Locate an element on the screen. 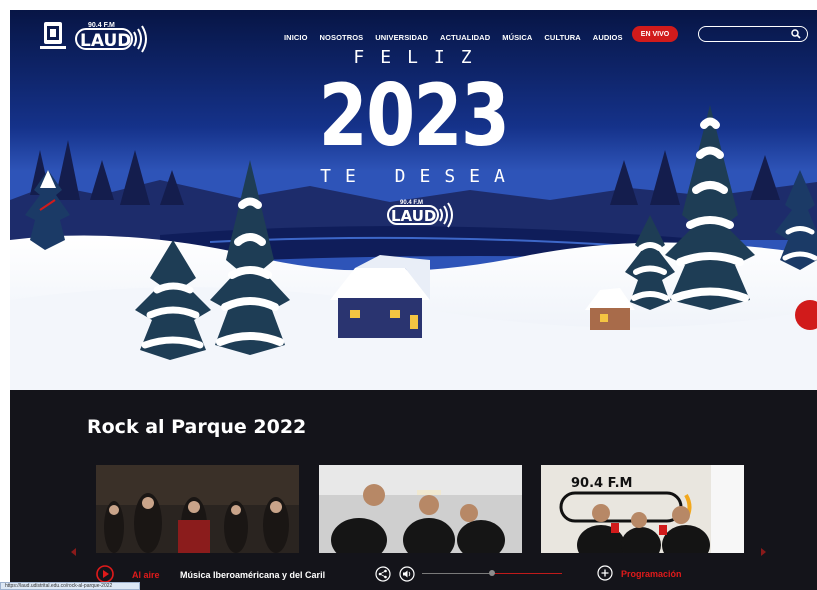 The image size is (817, 590). volume-slider is located at coordinates (492, 573).